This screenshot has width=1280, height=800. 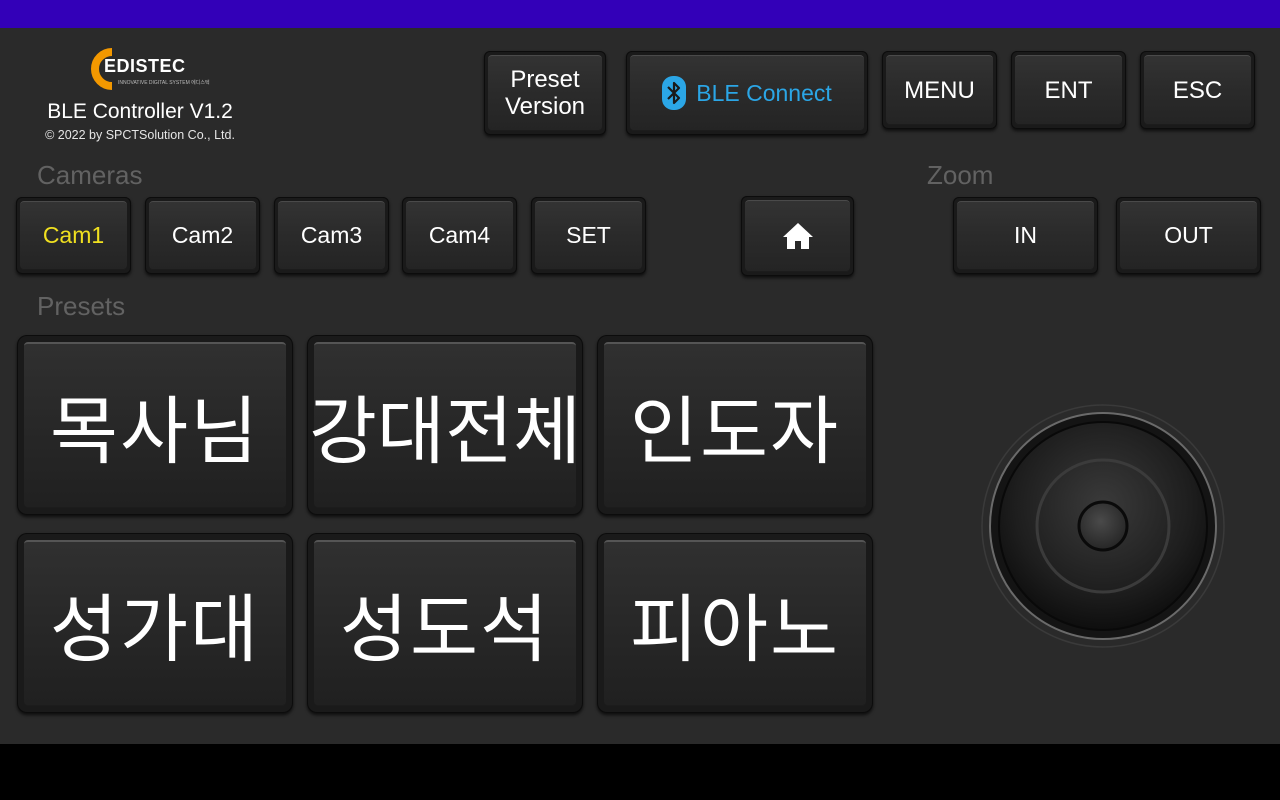 I want to click on home-button, so click(x=797, y=236).